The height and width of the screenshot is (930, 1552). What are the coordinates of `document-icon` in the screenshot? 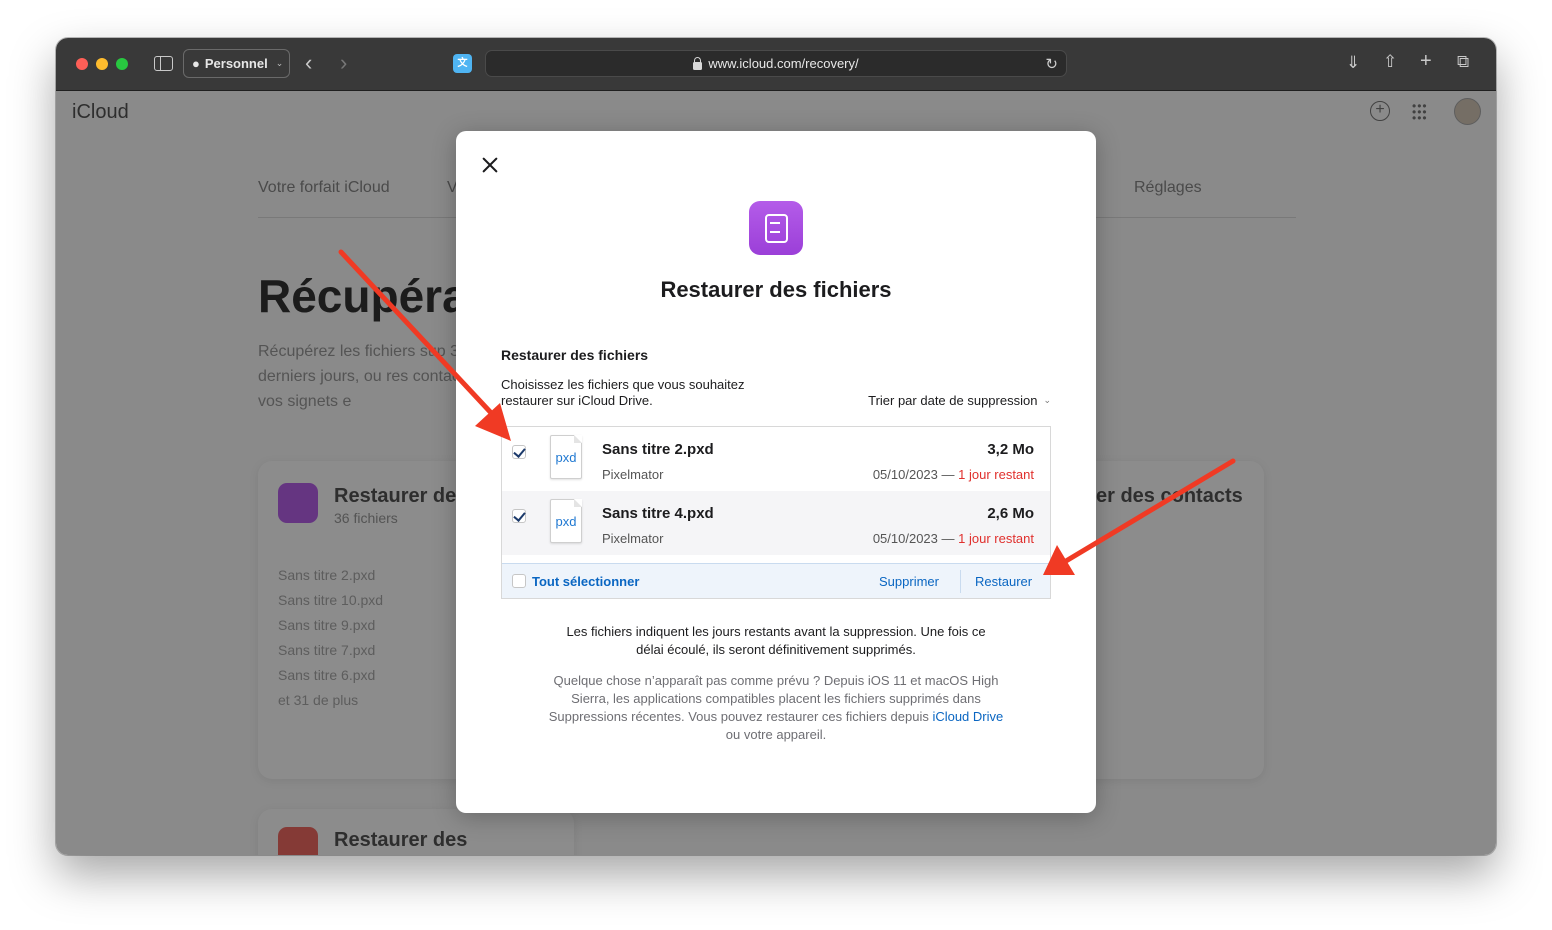 It's located at (776, 228).